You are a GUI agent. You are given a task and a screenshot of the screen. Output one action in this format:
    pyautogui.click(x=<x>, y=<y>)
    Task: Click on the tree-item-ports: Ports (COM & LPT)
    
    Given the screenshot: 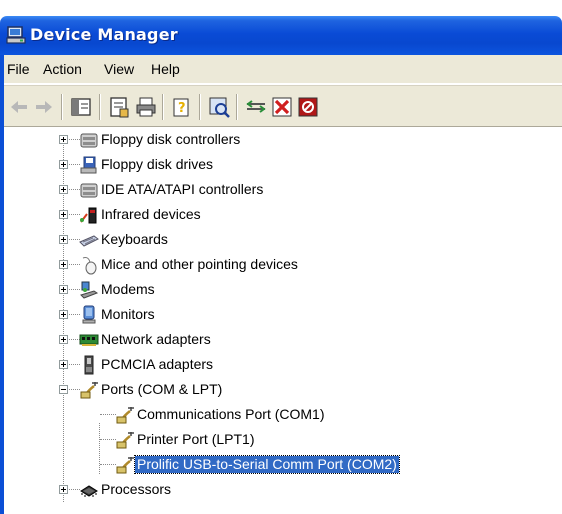 What is the action you would take?
    pyautogui.click(x=283, y=390)
    